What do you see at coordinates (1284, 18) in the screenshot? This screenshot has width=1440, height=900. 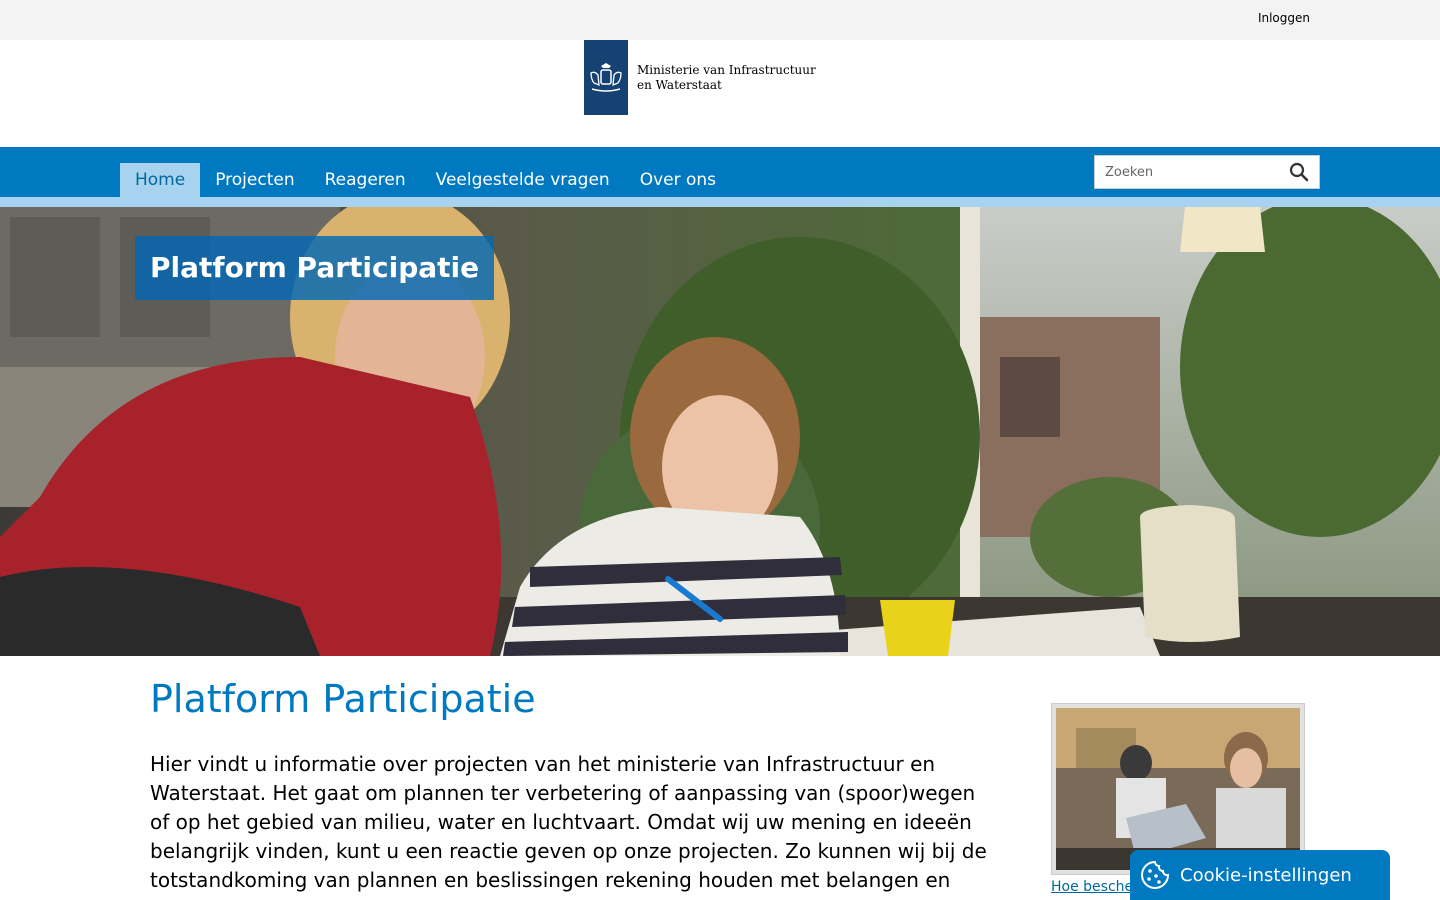 I see `login-link: Inloggen` at bounding box center [1284, 18].